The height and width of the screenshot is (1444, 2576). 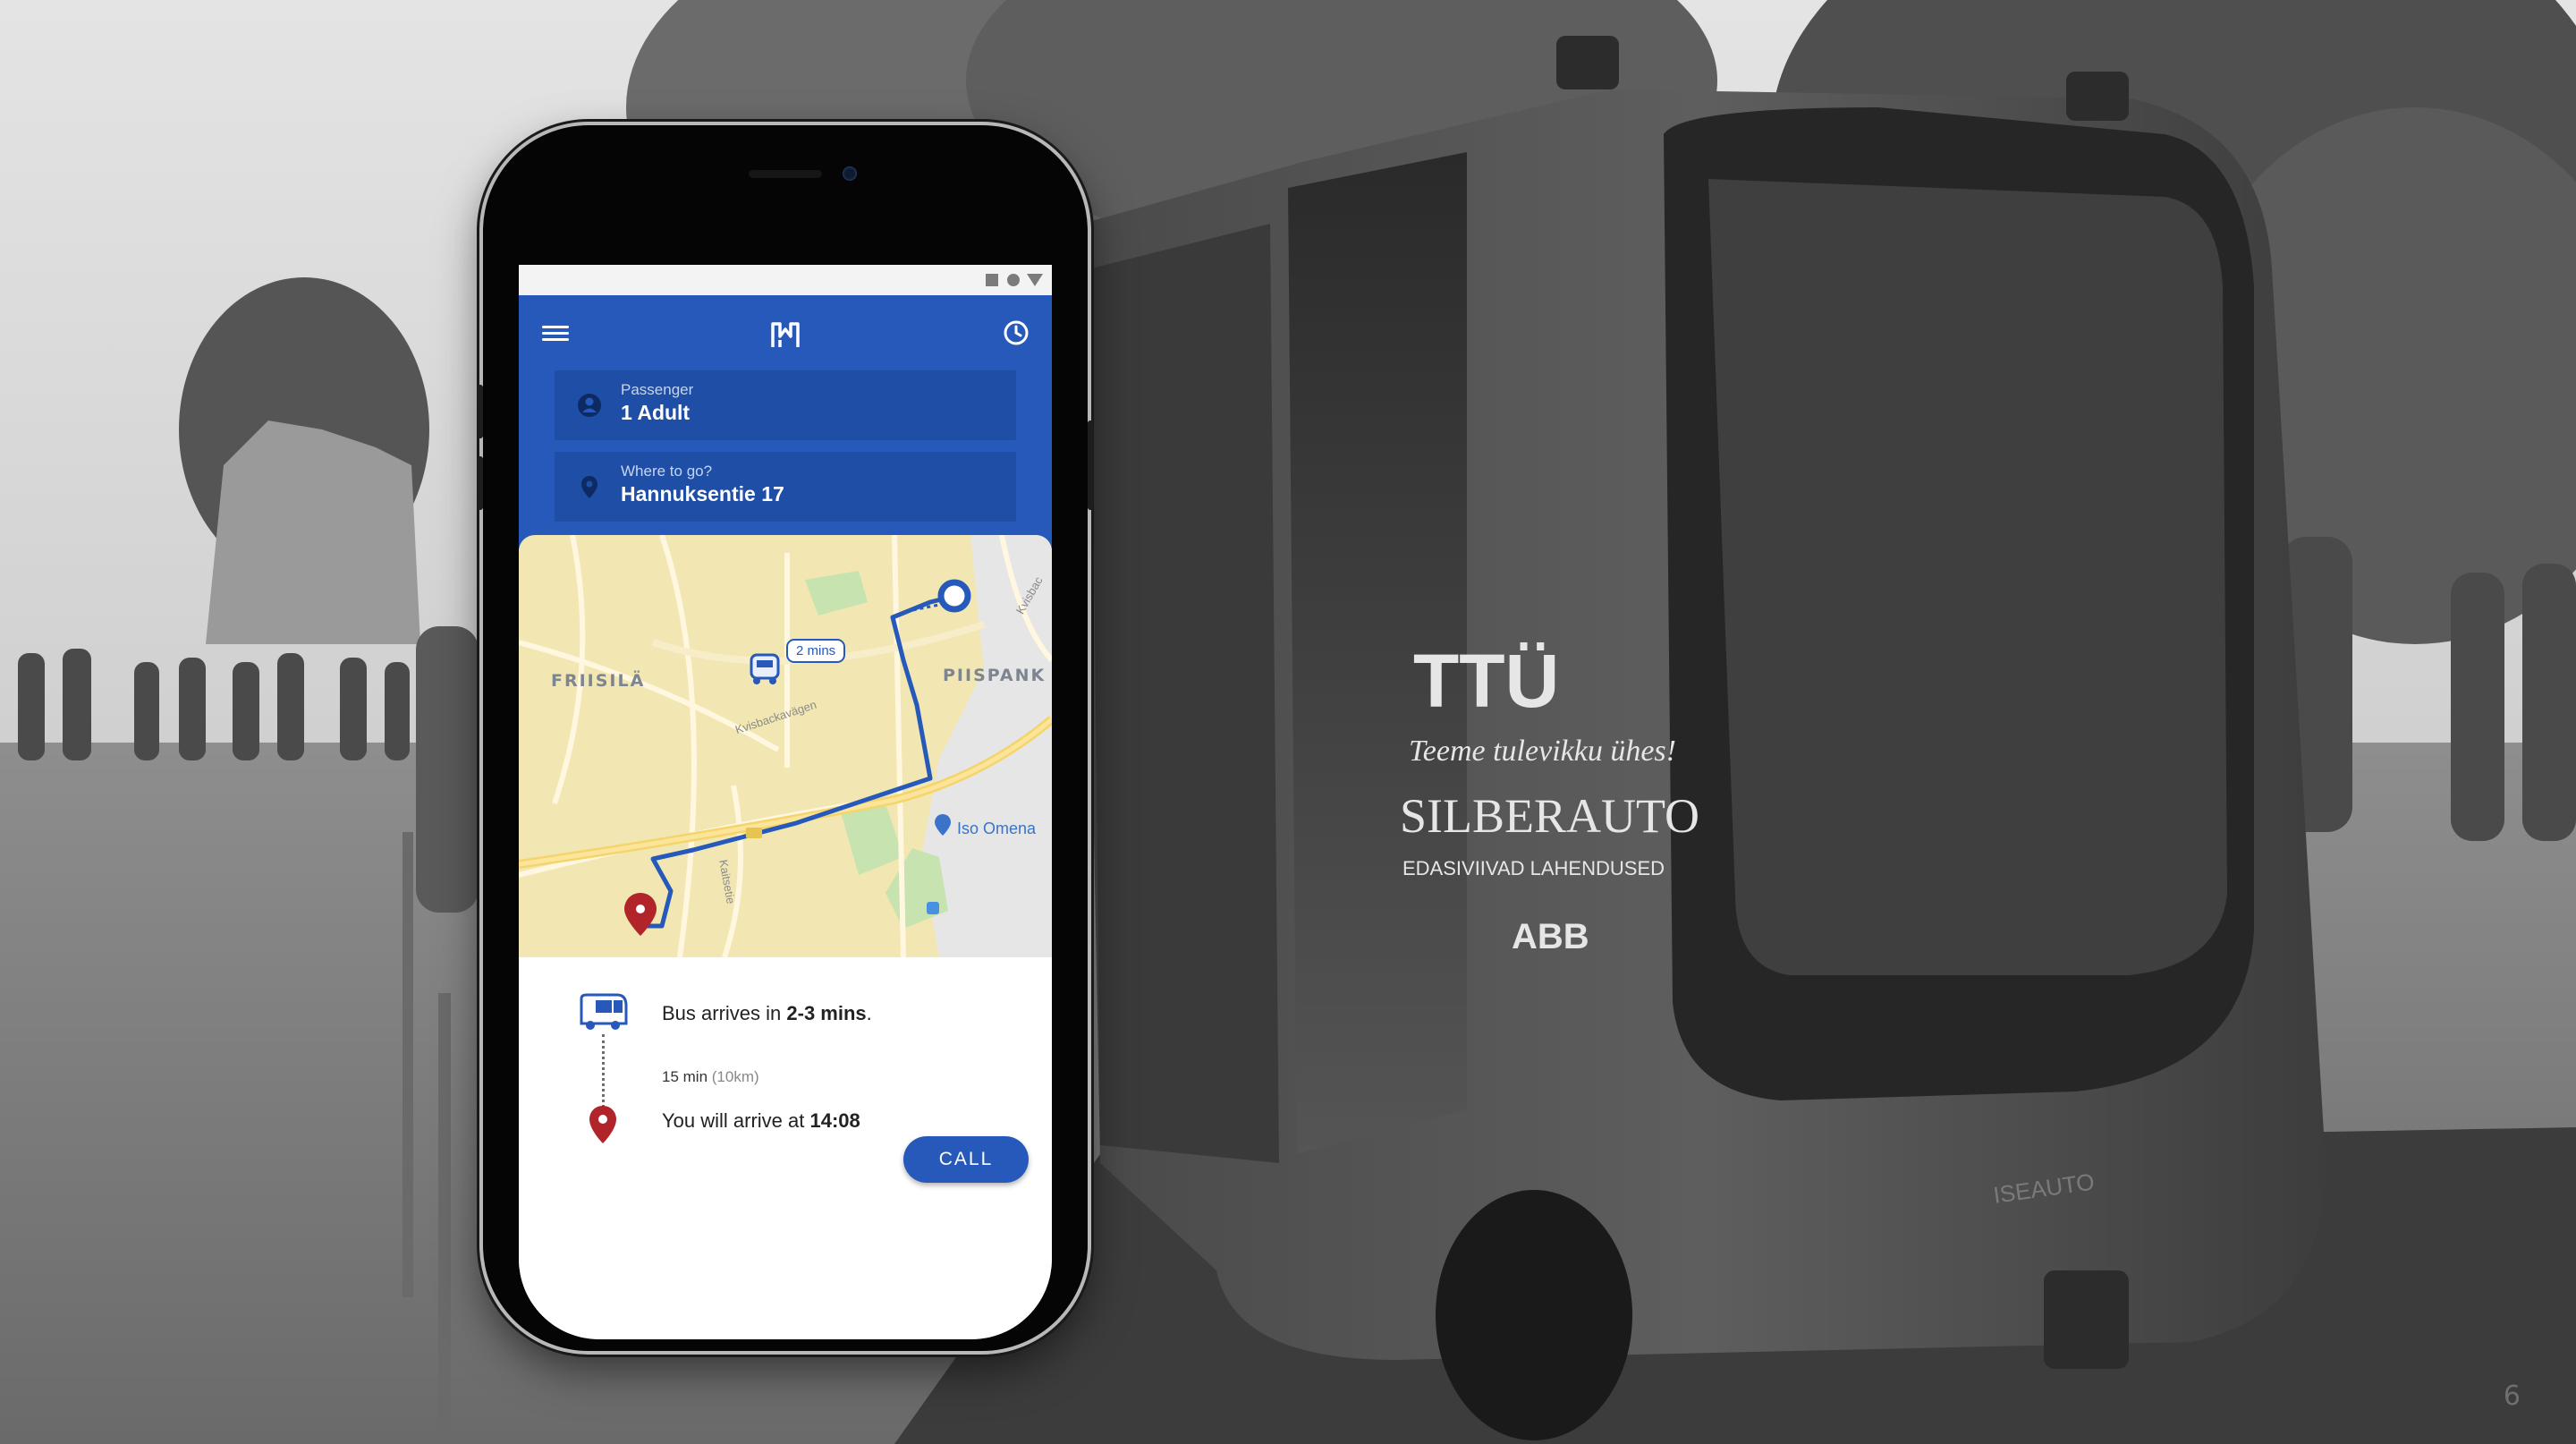 What do you see at coordinates (994, 675) in the screenshot?
I see `area-label-piispank: PIISPANK` at bounding box center [994, 675].